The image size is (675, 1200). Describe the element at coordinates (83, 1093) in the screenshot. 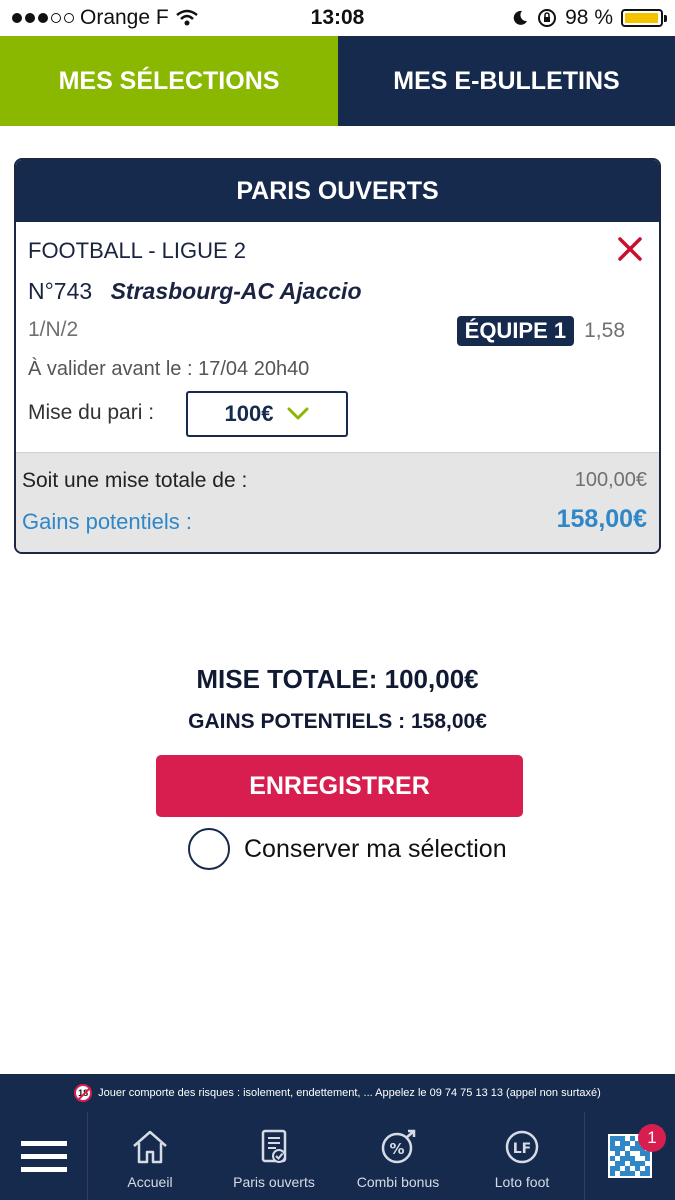

I see `age-restriction-icon: 18` at that location.